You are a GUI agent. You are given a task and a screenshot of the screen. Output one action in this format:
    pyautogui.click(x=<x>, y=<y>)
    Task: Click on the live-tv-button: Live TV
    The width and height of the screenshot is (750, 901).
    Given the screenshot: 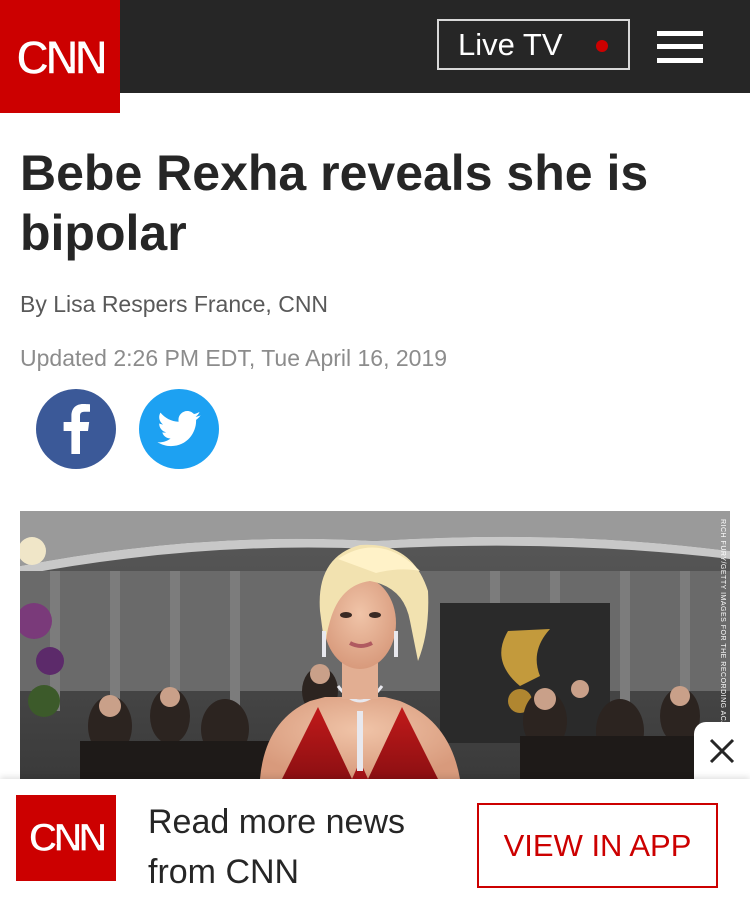 What is the action you would take?
    pyautogui.click(x=533, y=44)
    